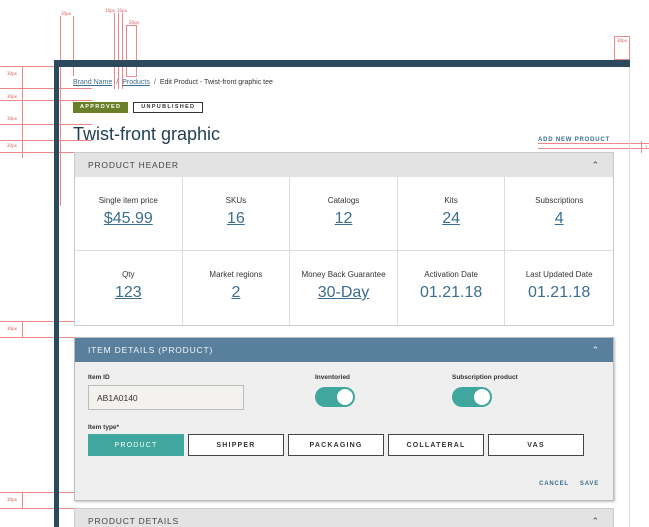 The image size is (649, 527). Describe the element at coordinates (166, 397) in the screenshot. I see `item-id-input` at that location.